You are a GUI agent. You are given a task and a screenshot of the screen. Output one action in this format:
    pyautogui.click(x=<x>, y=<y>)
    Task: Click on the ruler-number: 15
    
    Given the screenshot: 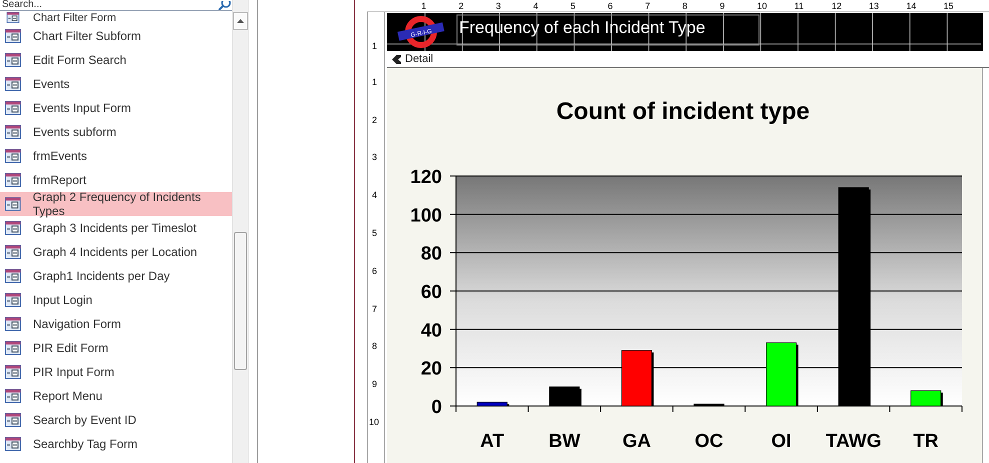 What is the action you would take?
    pyautogui.click(x=949, y=6)
    